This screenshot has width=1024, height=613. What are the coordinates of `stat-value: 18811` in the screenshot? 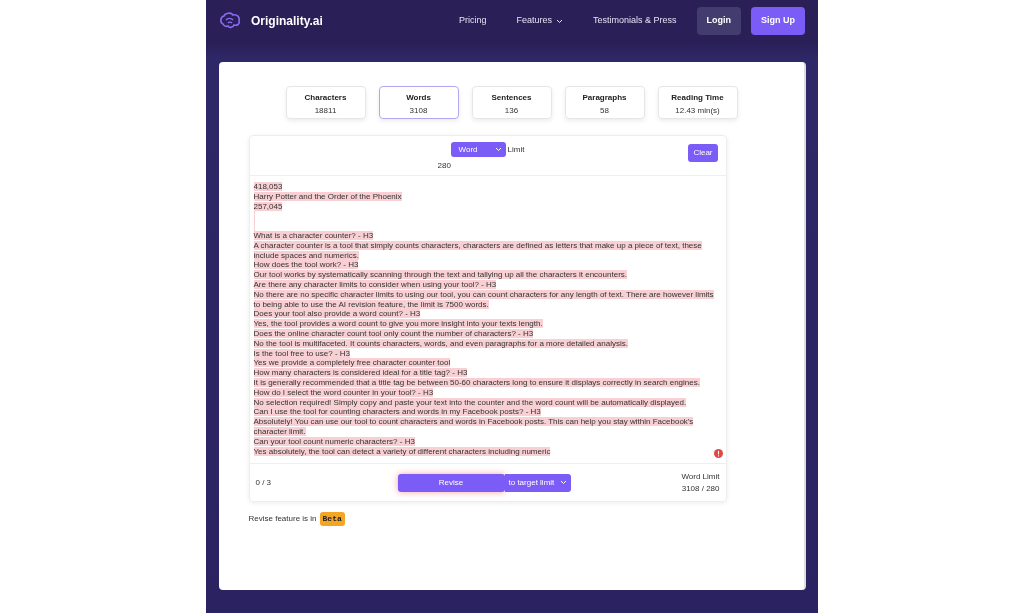 It's located at (325, 111).